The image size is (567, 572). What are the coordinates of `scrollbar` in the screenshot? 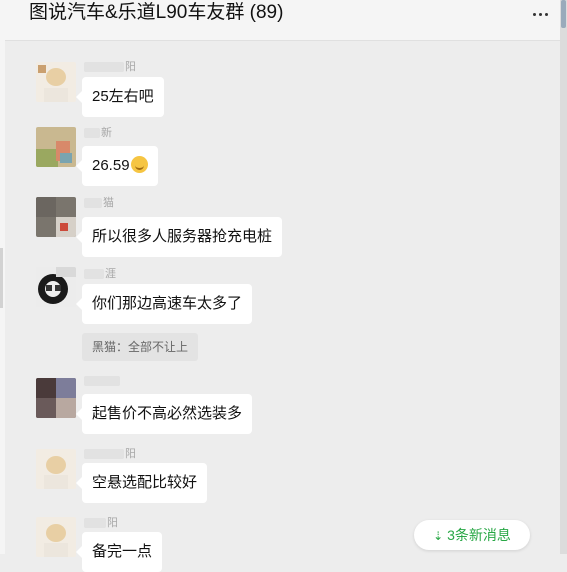 It's located at (563, 277).